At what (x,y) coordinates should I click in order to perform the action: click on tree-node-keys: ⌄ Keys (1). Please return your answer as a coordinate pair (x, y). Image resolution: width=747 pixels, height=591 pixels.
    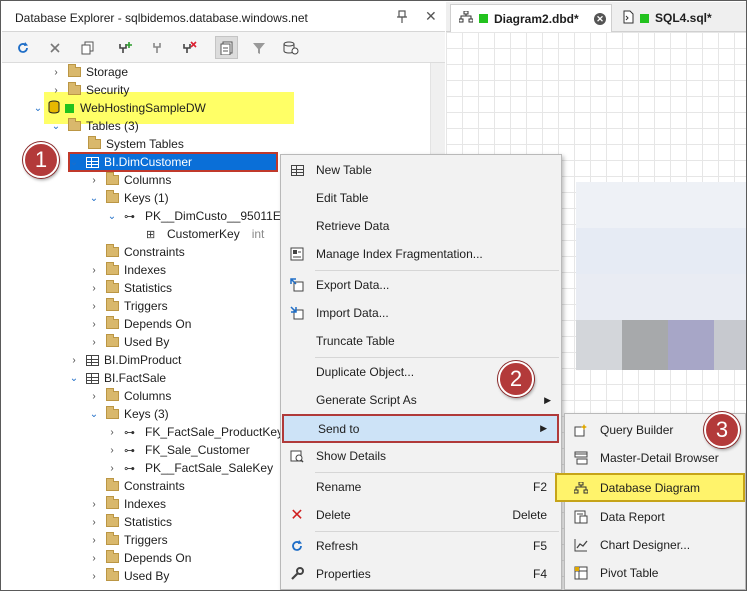
    Looking at the image, I should click on (128, 198).